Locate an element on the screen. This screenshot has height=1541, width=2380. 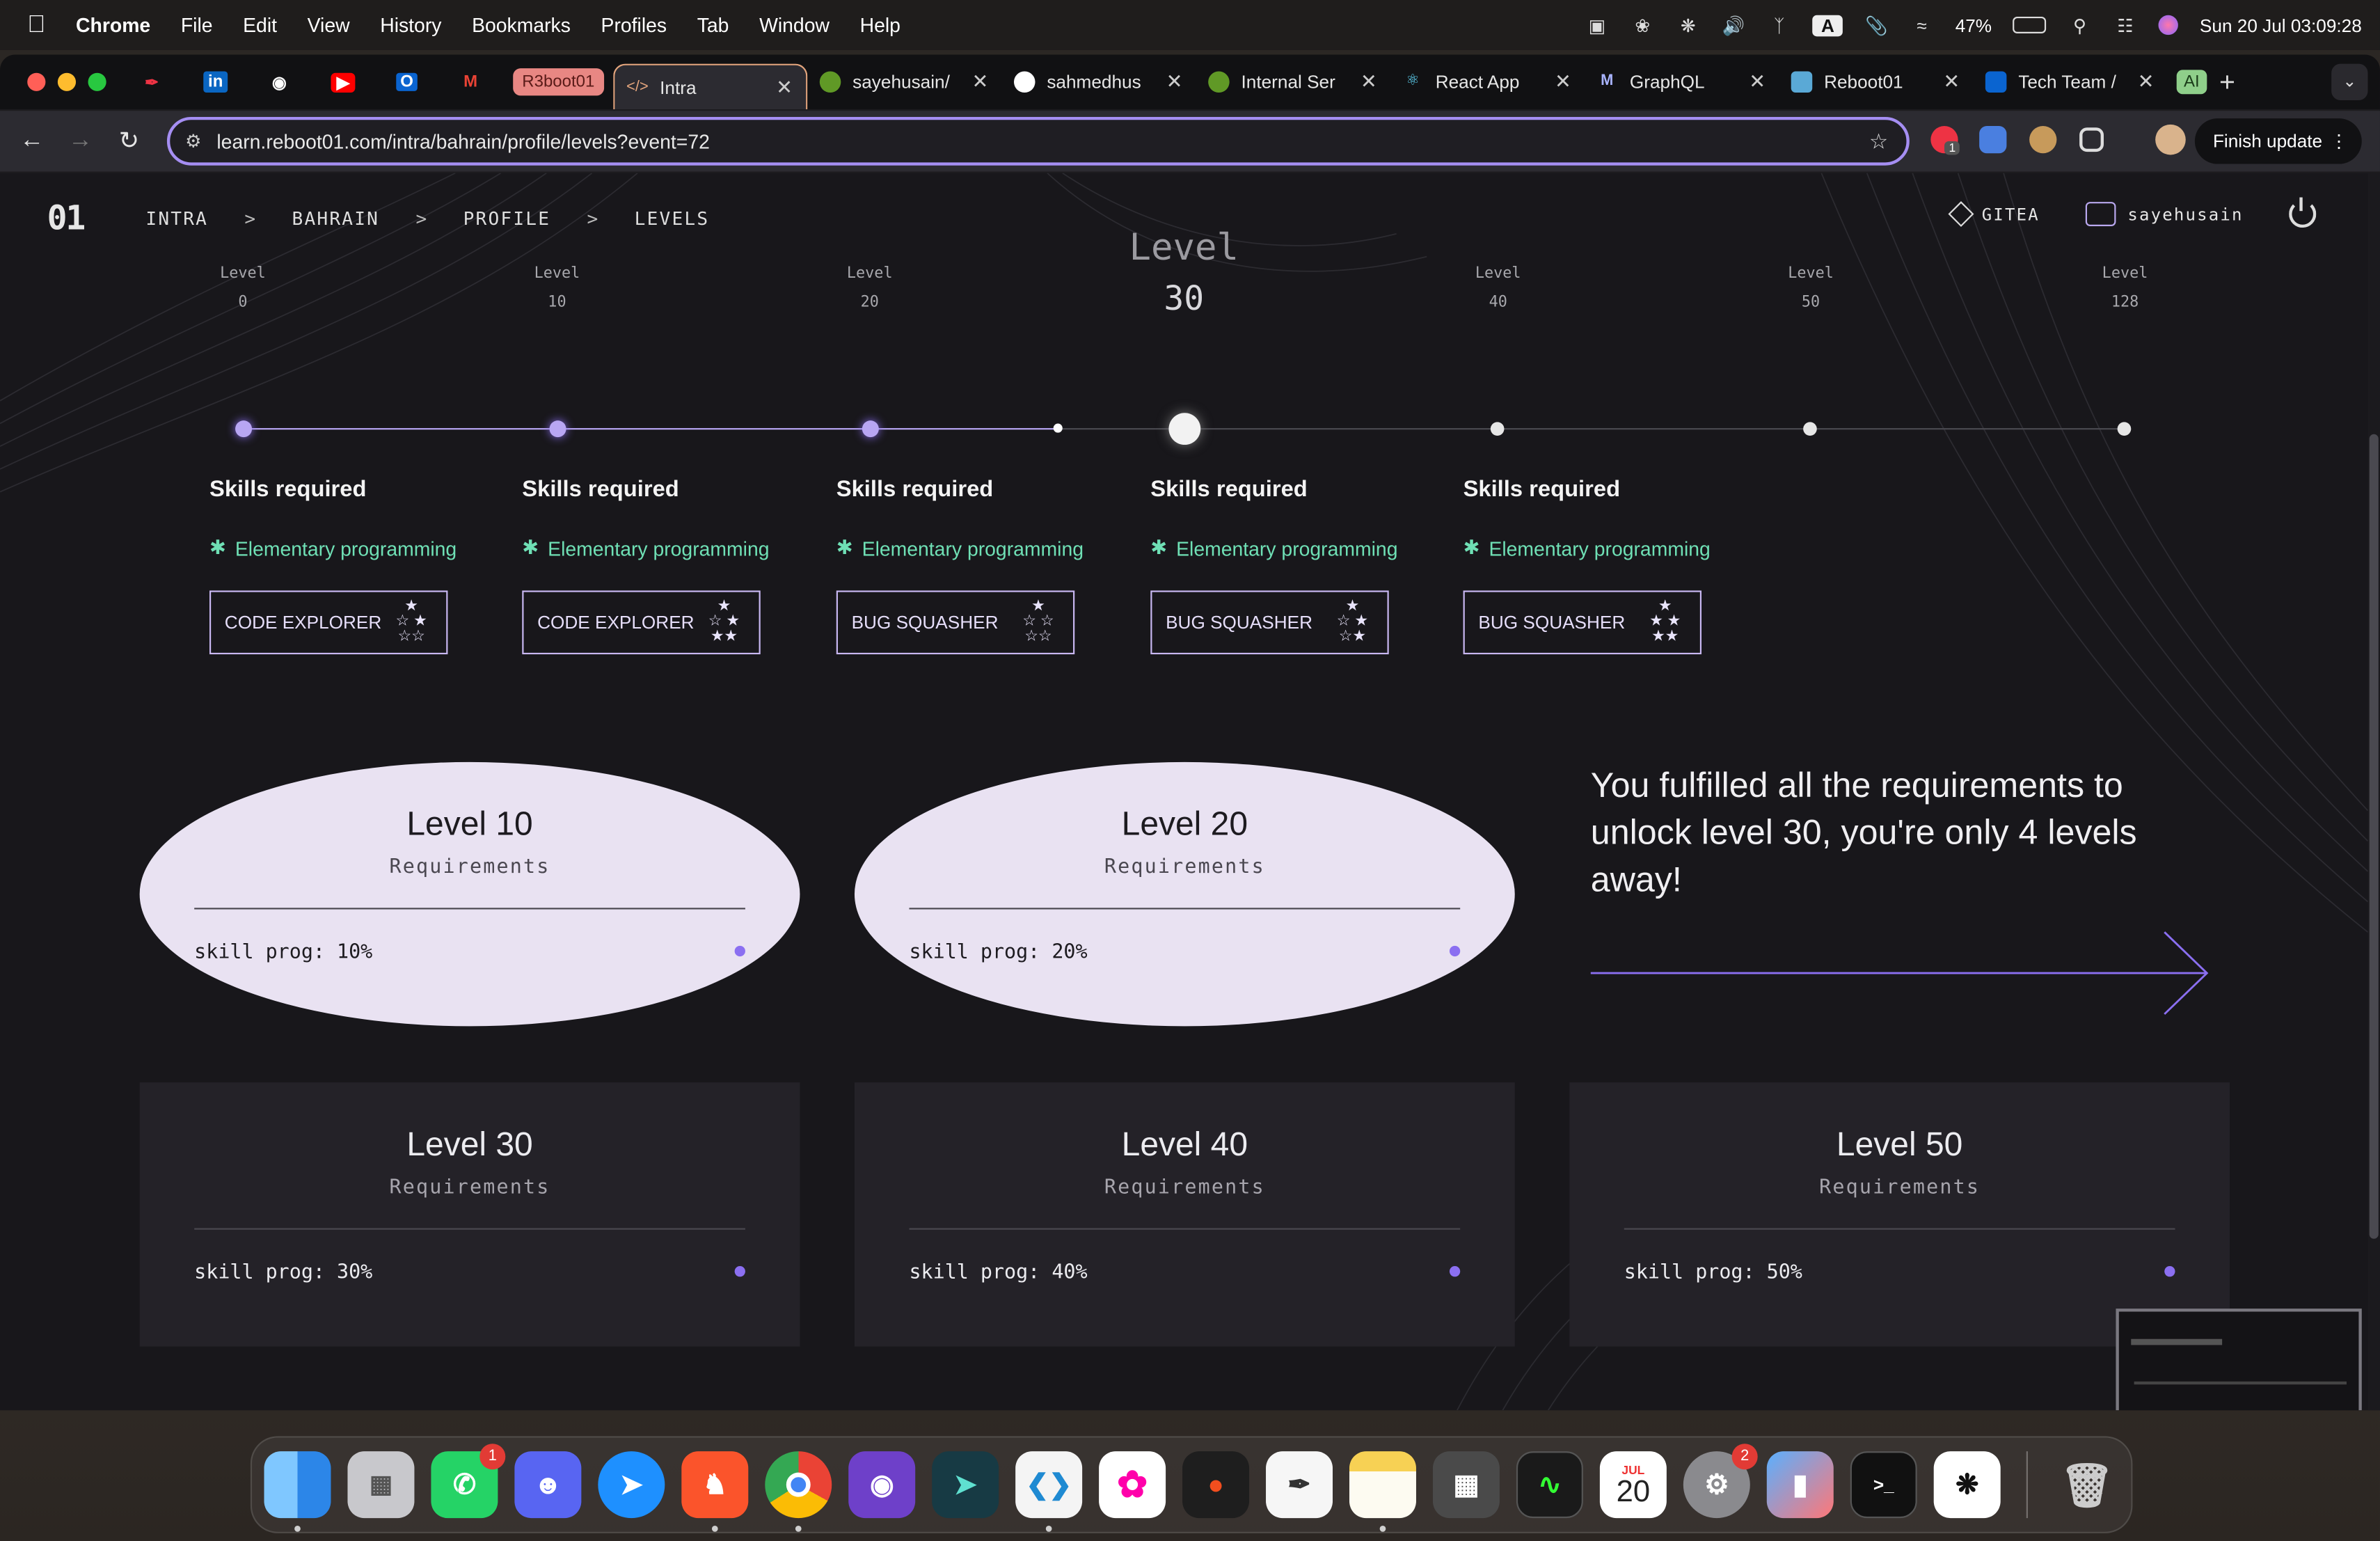
profile-avatar is located at coordinates (2170, 139).